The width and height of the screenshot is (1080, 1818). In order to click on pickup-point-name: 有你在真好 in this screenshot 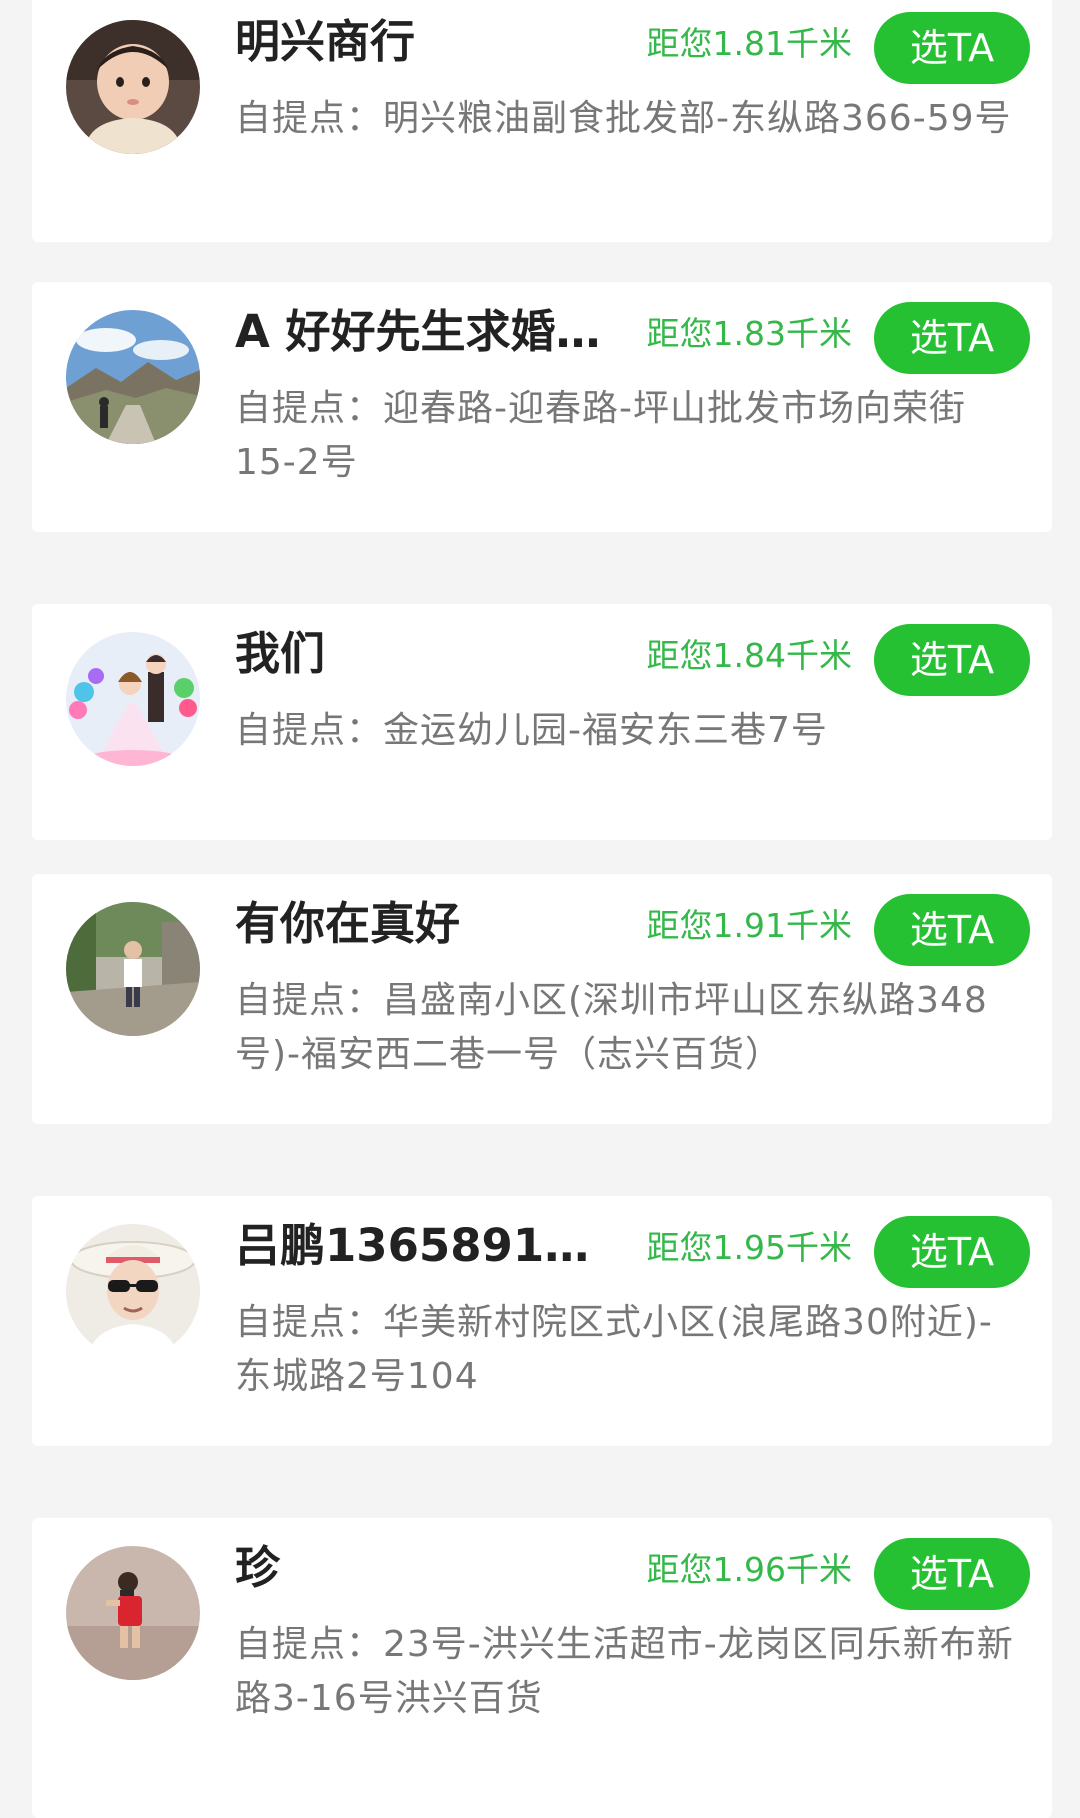, I will do `click(348, 923)`.